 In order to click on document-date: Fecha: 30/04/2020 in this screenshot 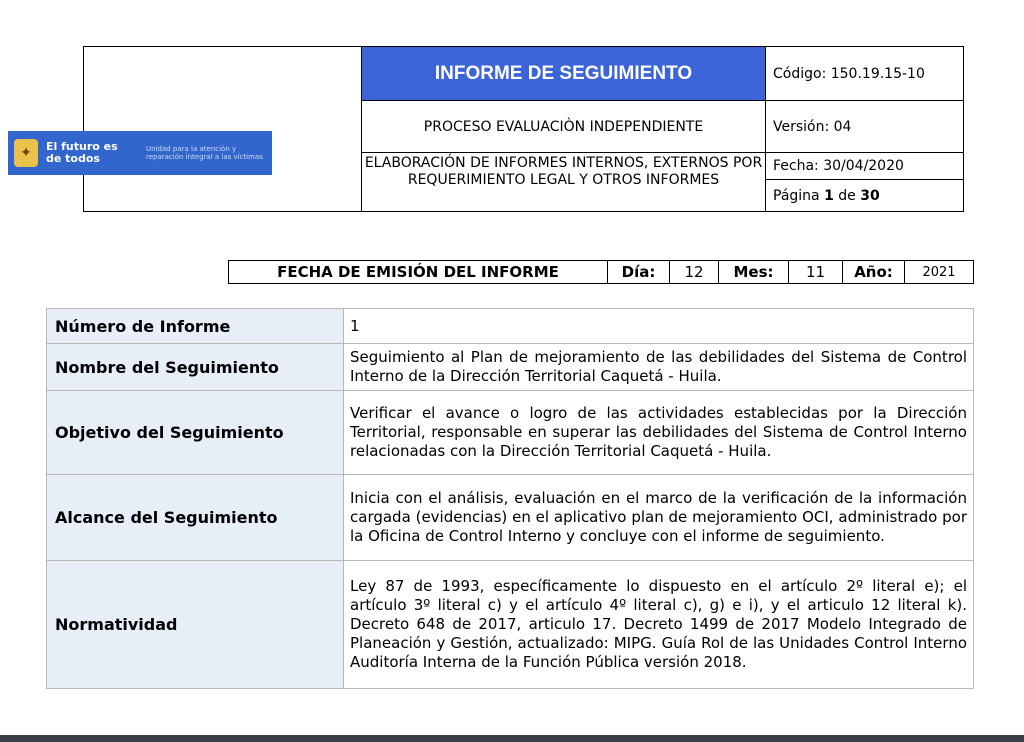, I will do `click(864, 166)`.